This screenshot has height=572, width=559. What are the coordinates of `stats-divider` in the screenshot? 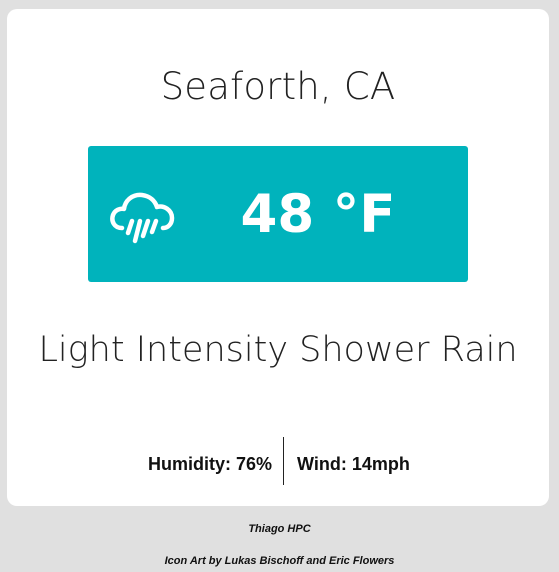 It's located at (283, 461).